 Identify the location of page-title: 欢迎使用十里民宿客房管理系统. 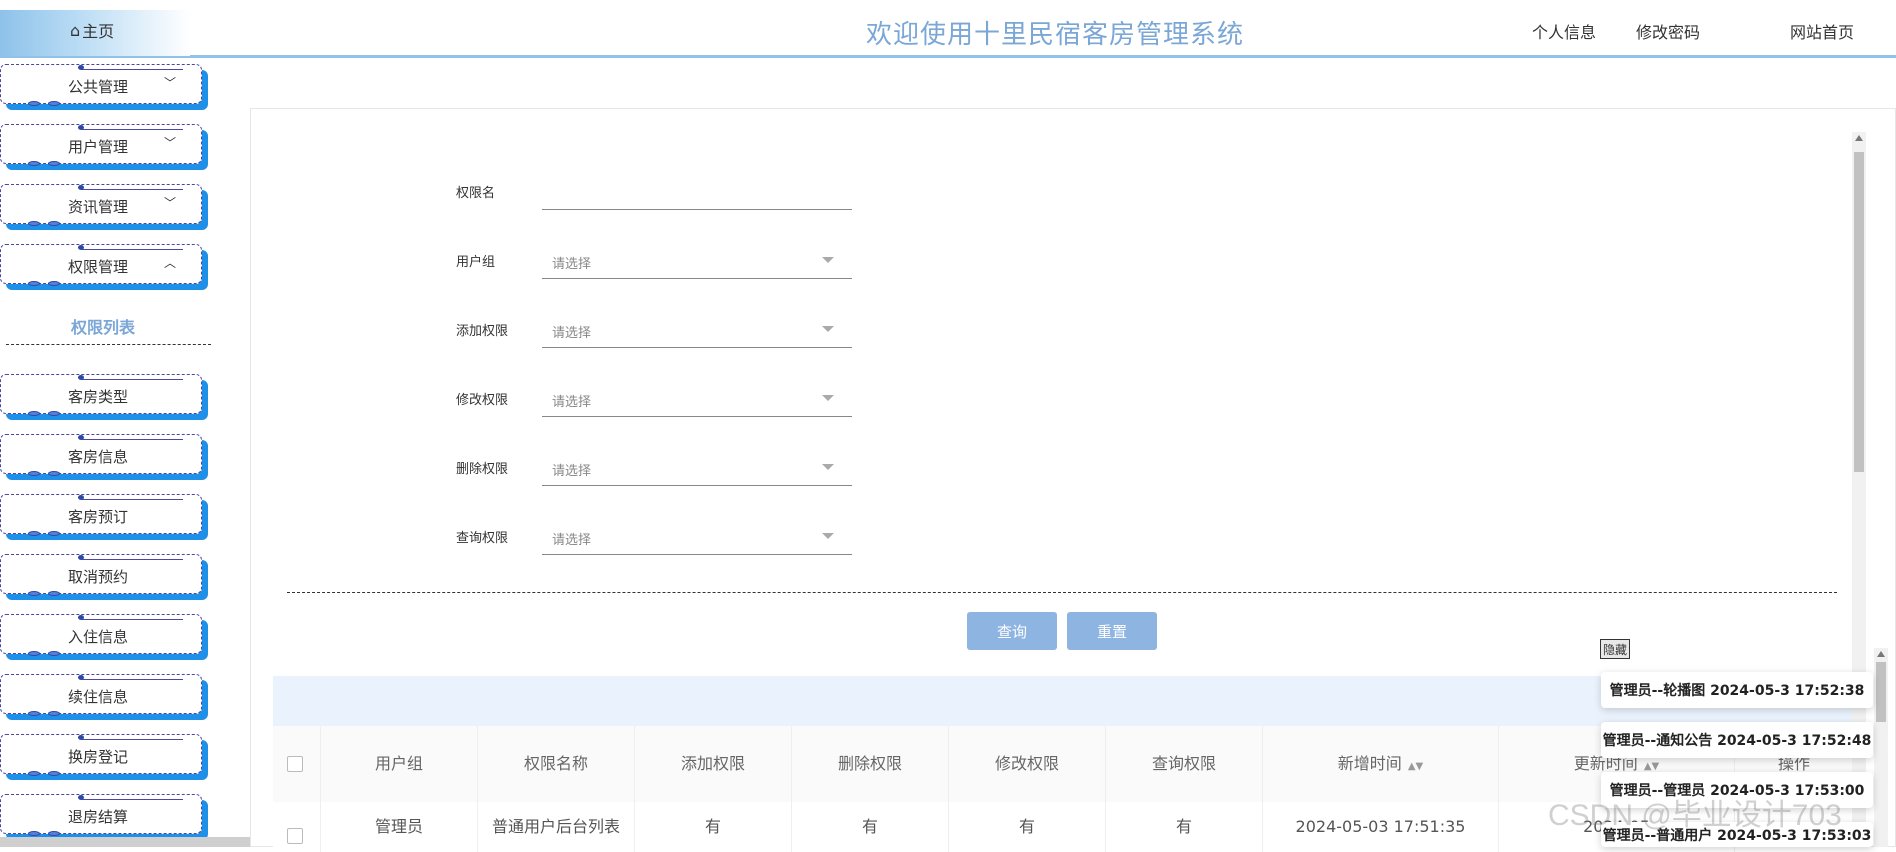
(1054, 35).